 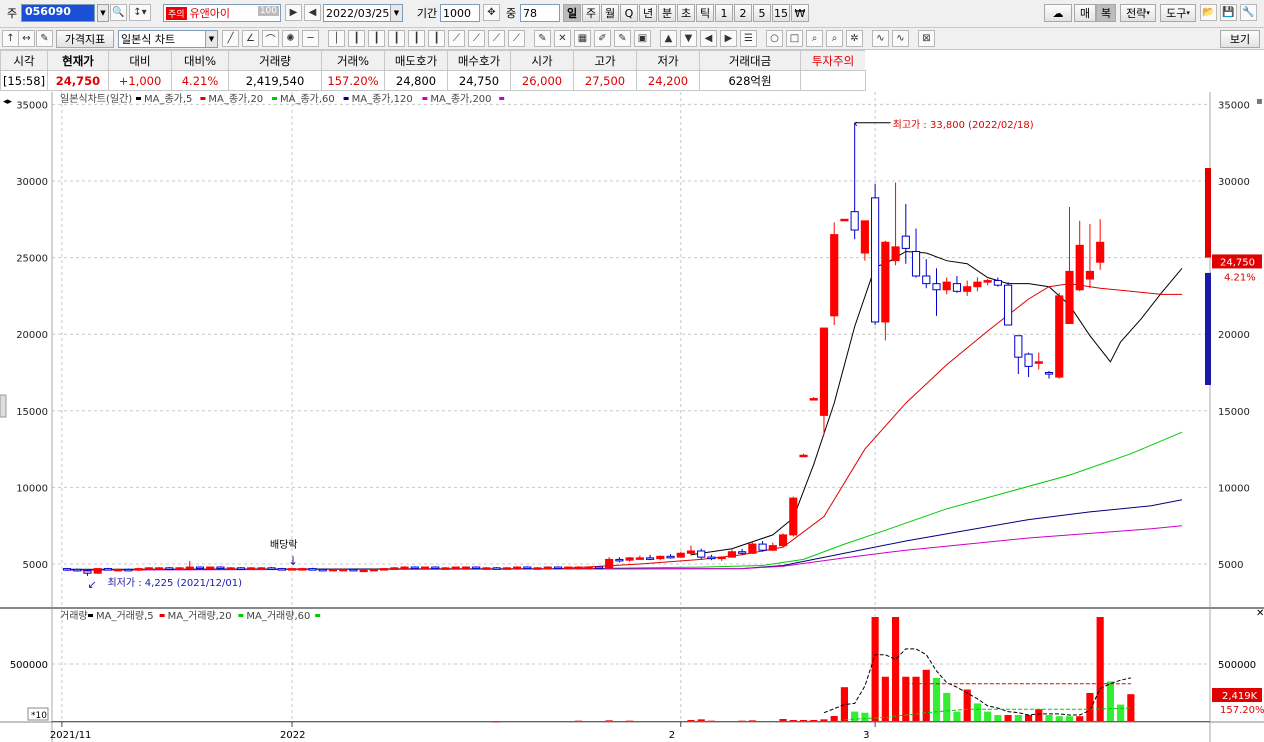 I want to click on sort-dropdown-icon: ↕▾, so click(x=140, y=12).